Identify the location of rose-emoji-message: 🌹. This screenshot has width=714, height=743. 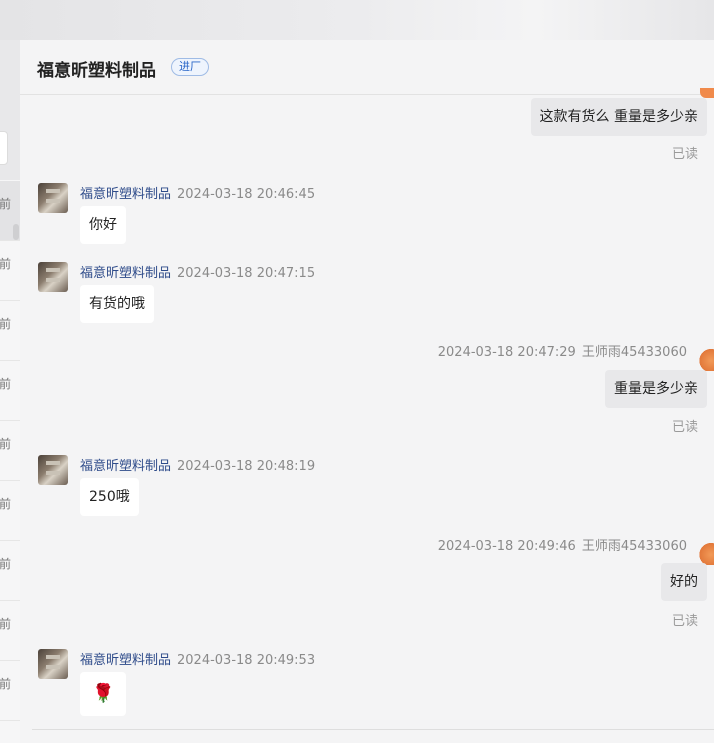
(103, 694).